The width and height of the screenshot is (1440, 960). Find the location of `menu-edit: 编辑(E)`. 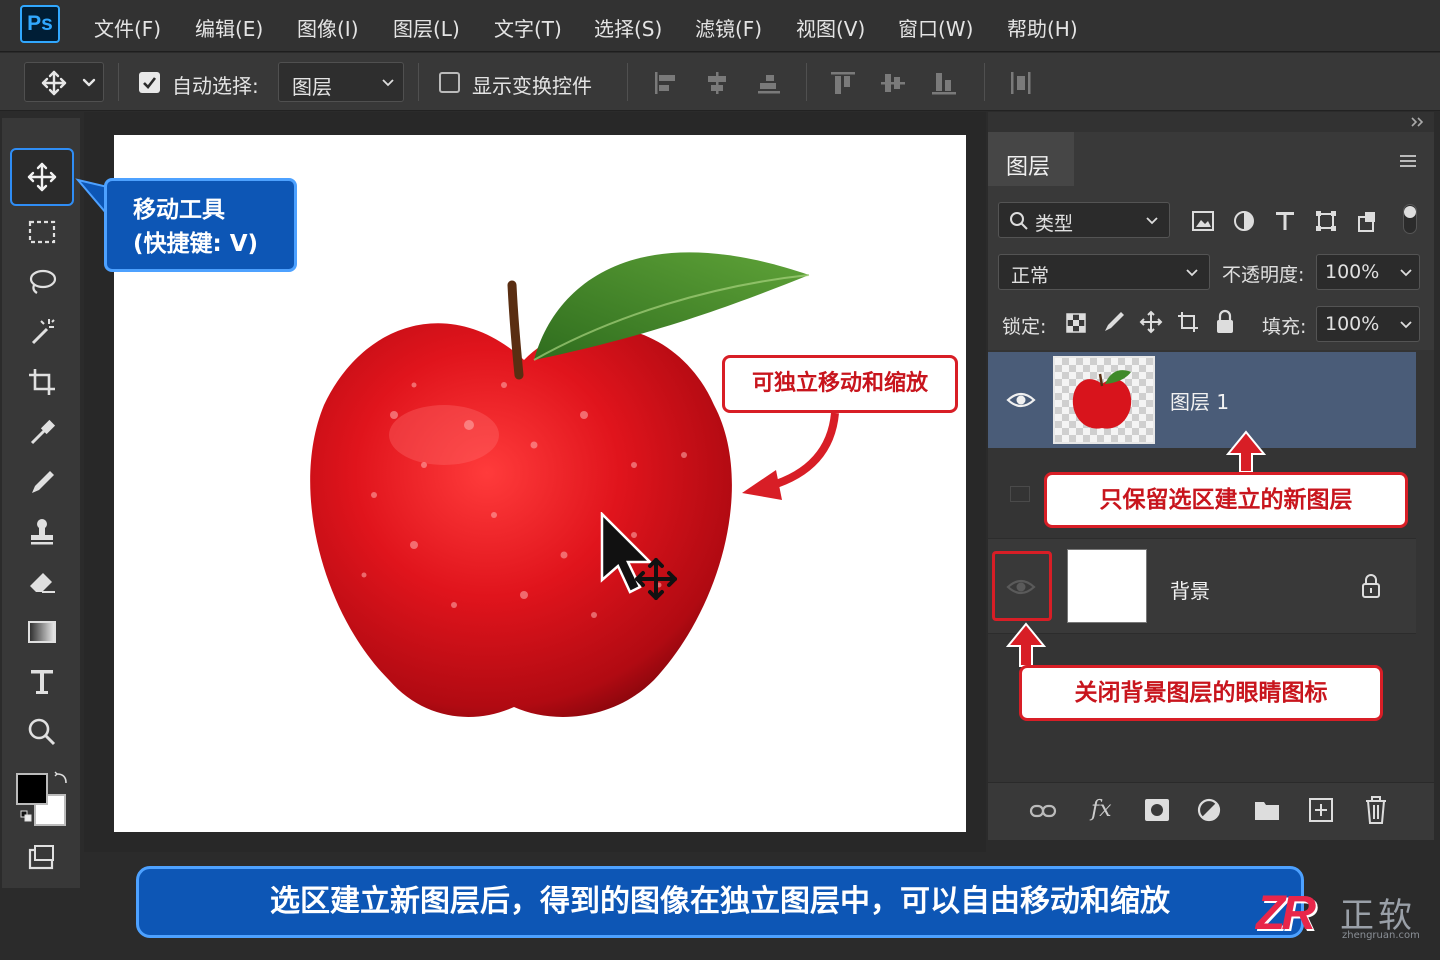

menu-edit: 编辑(E) is located at coordinates (229, 27).